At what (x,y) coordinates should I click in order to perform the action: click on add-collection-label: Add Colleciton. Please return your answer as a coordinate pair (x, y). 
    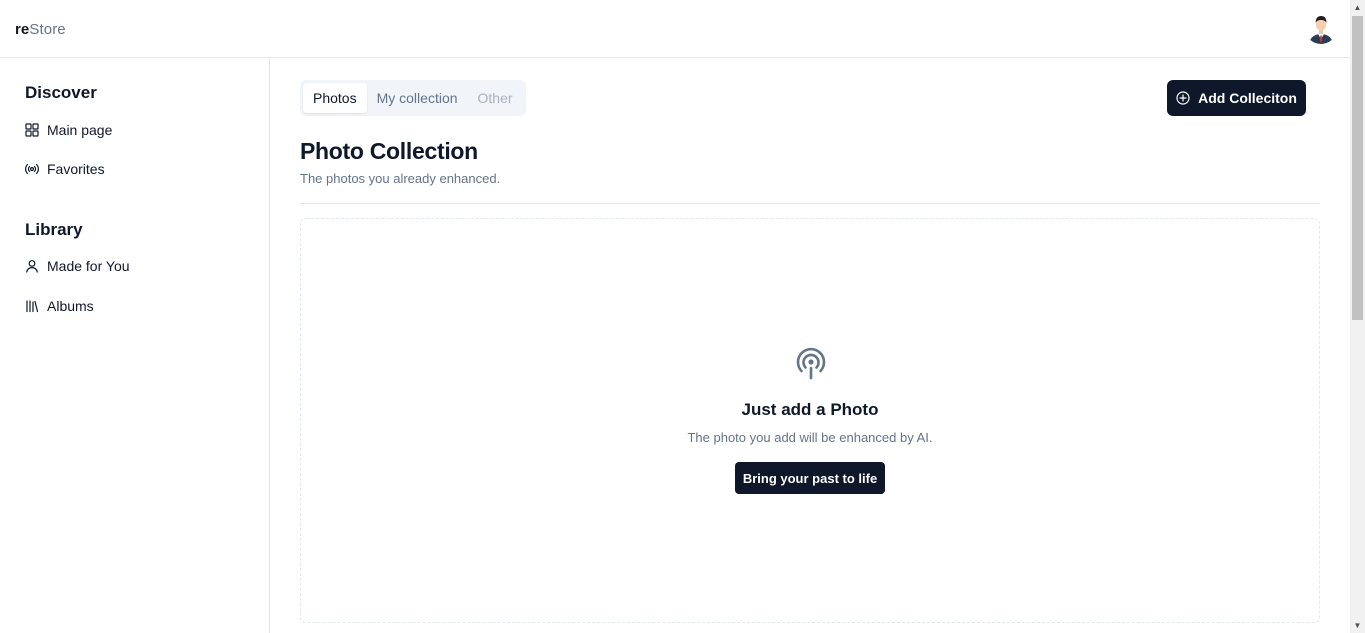
    Looking at the image, I should click on (1247, 98).